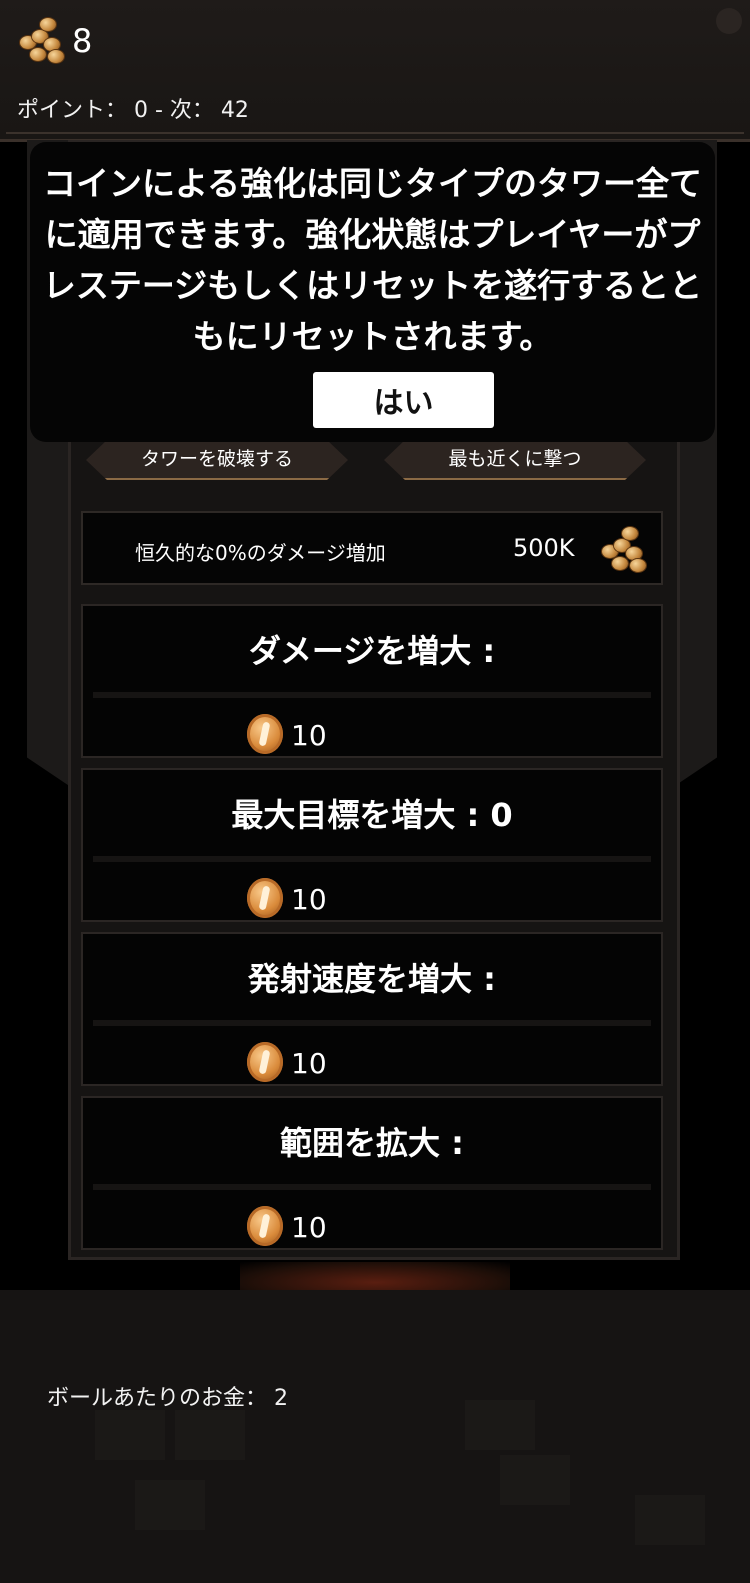  Describe the element at coordinates (167, 1398) in the screenshot. I see `money-per-ball: ボールあたりのお金： 2` at that location.